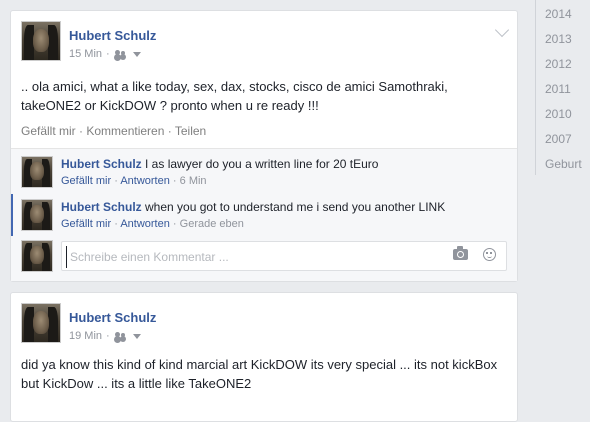 This screenshot has height=422, width=590. Describe the element at coordinates (105, 54) in the screenshot. I see `post-meta: 15 Min ·` at that location.